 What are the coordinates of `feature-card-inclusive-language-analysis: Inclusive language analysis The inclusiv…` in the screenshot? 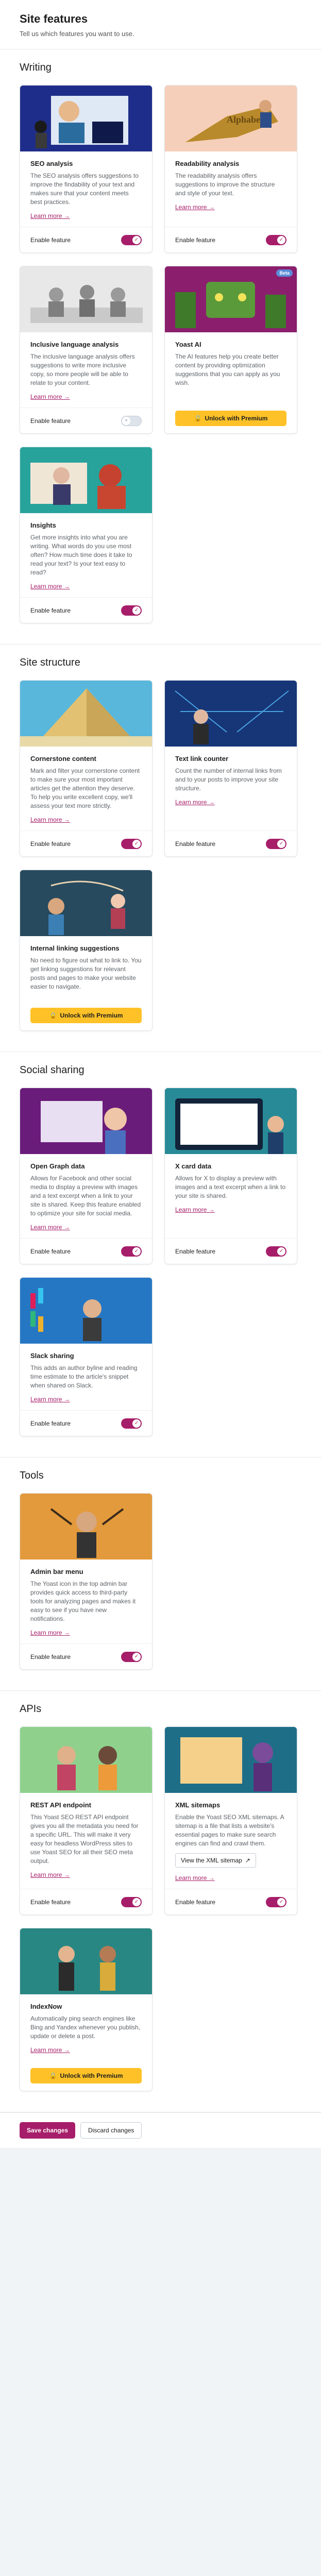 It's located at (87, 350).